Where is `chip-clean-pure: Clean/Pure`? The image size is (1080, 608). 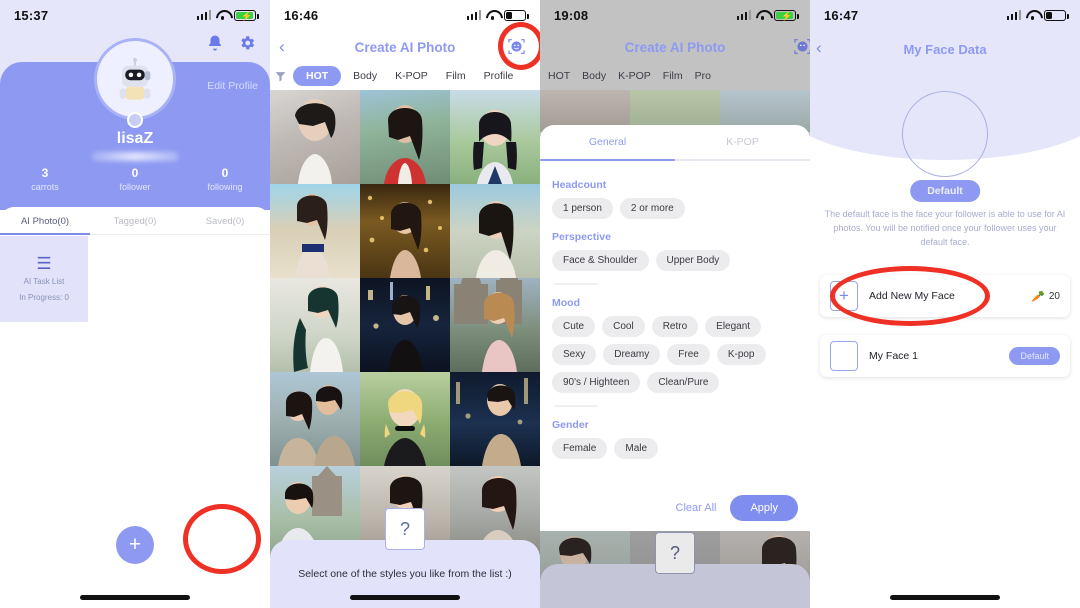 chip-clean-pure: Clean/Pure is located at coordinates (683, 383).